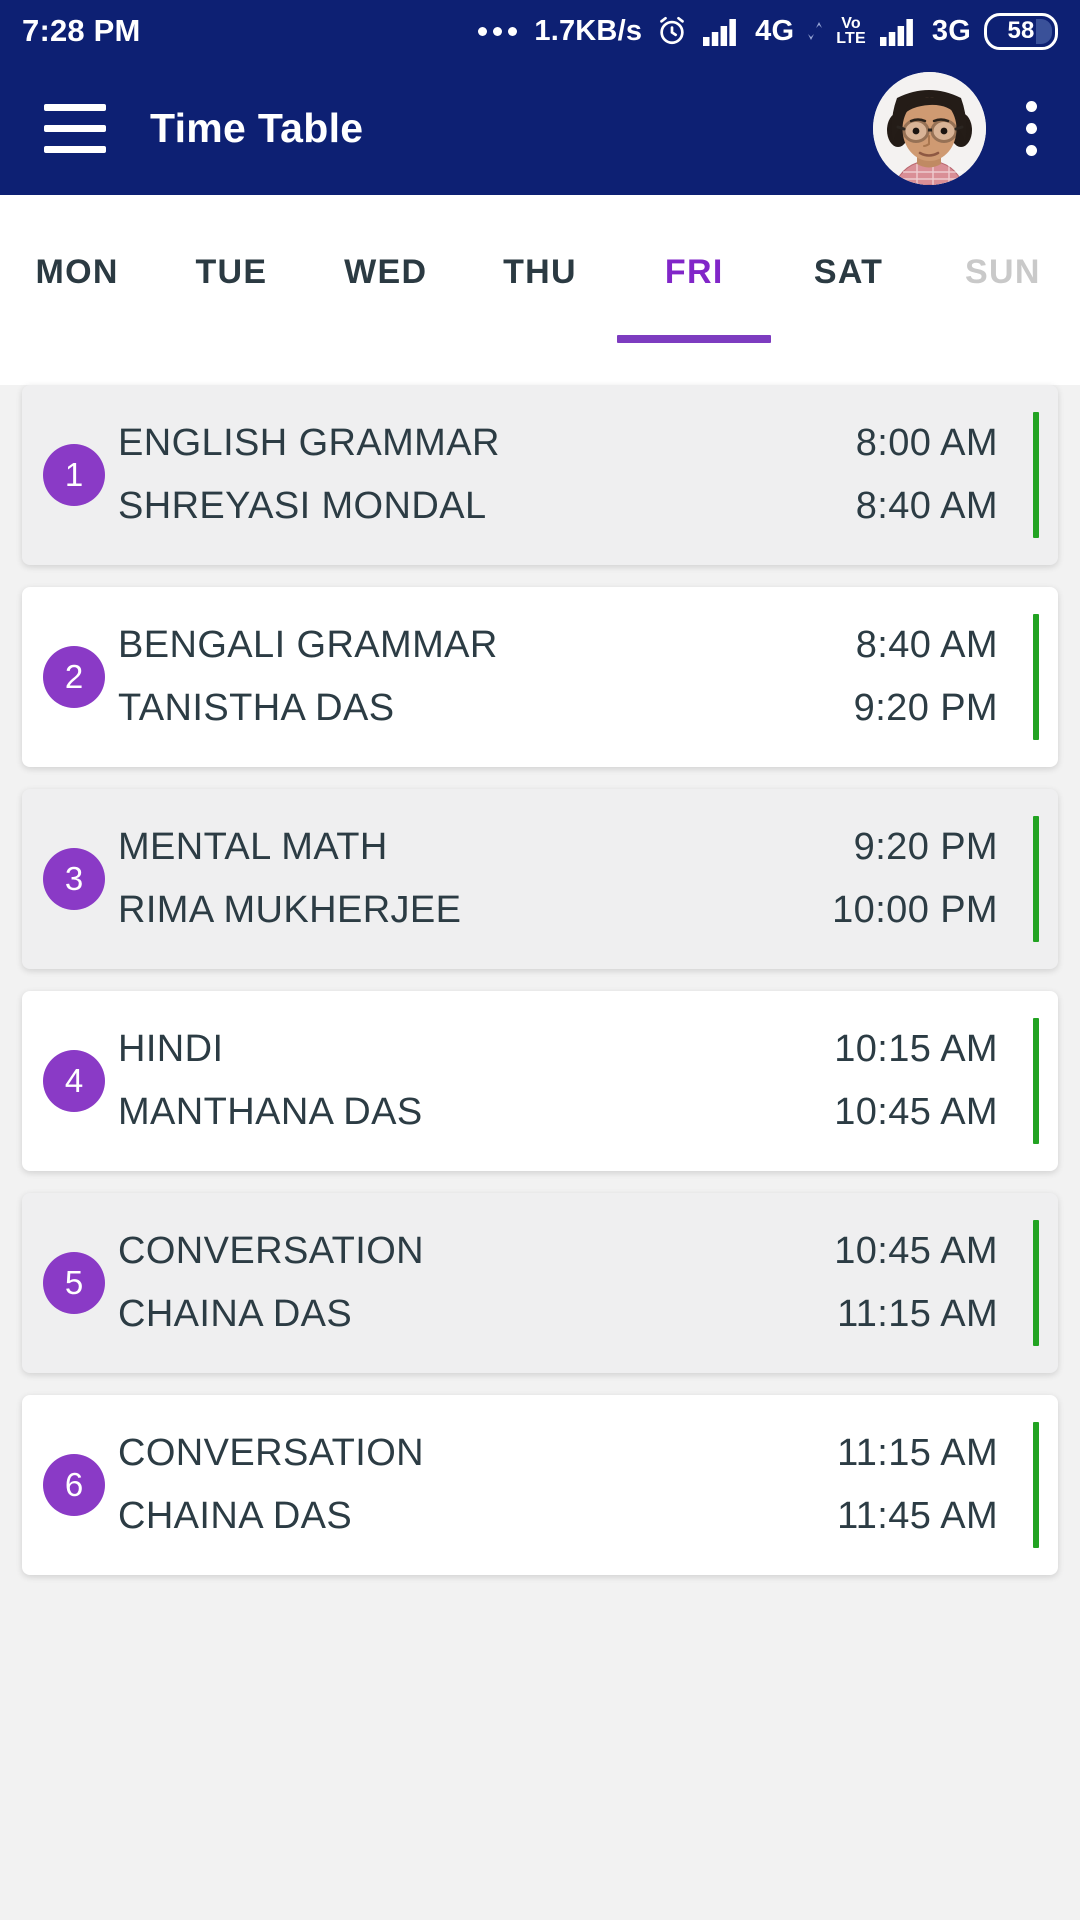 The width and height of the screenshot is (1080, 1920). What do you see at coordinates (558, 1516) in the screenshot?
I see `period-teacher-row: CHAINA DAS 11:45 AM` at bounding box center [558, 1516].